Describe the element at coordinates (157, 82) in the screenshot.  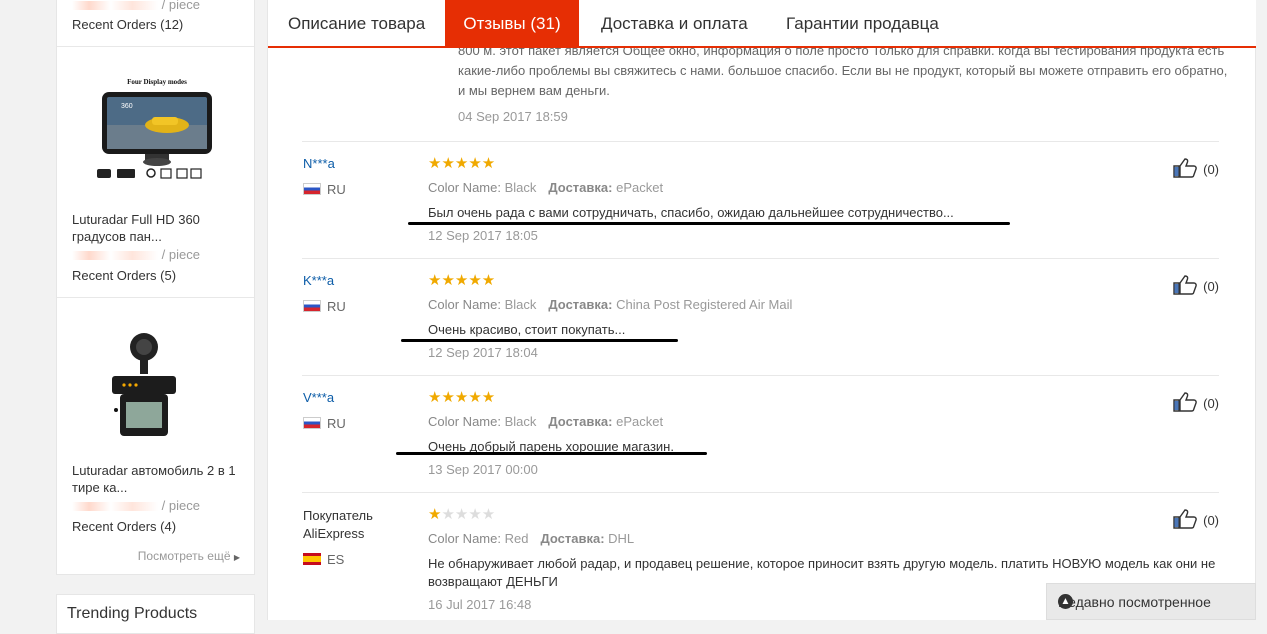
I see `image-caption: Four Display modes` at that location.